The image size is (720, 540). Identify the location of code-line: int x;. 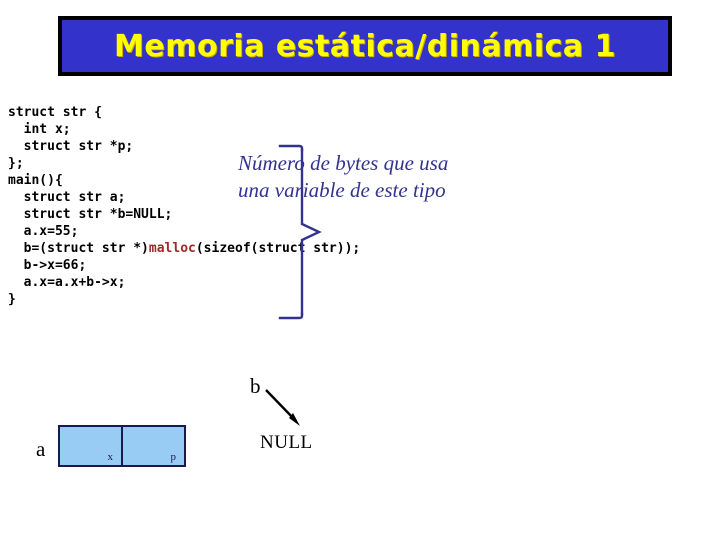
(184, 129).